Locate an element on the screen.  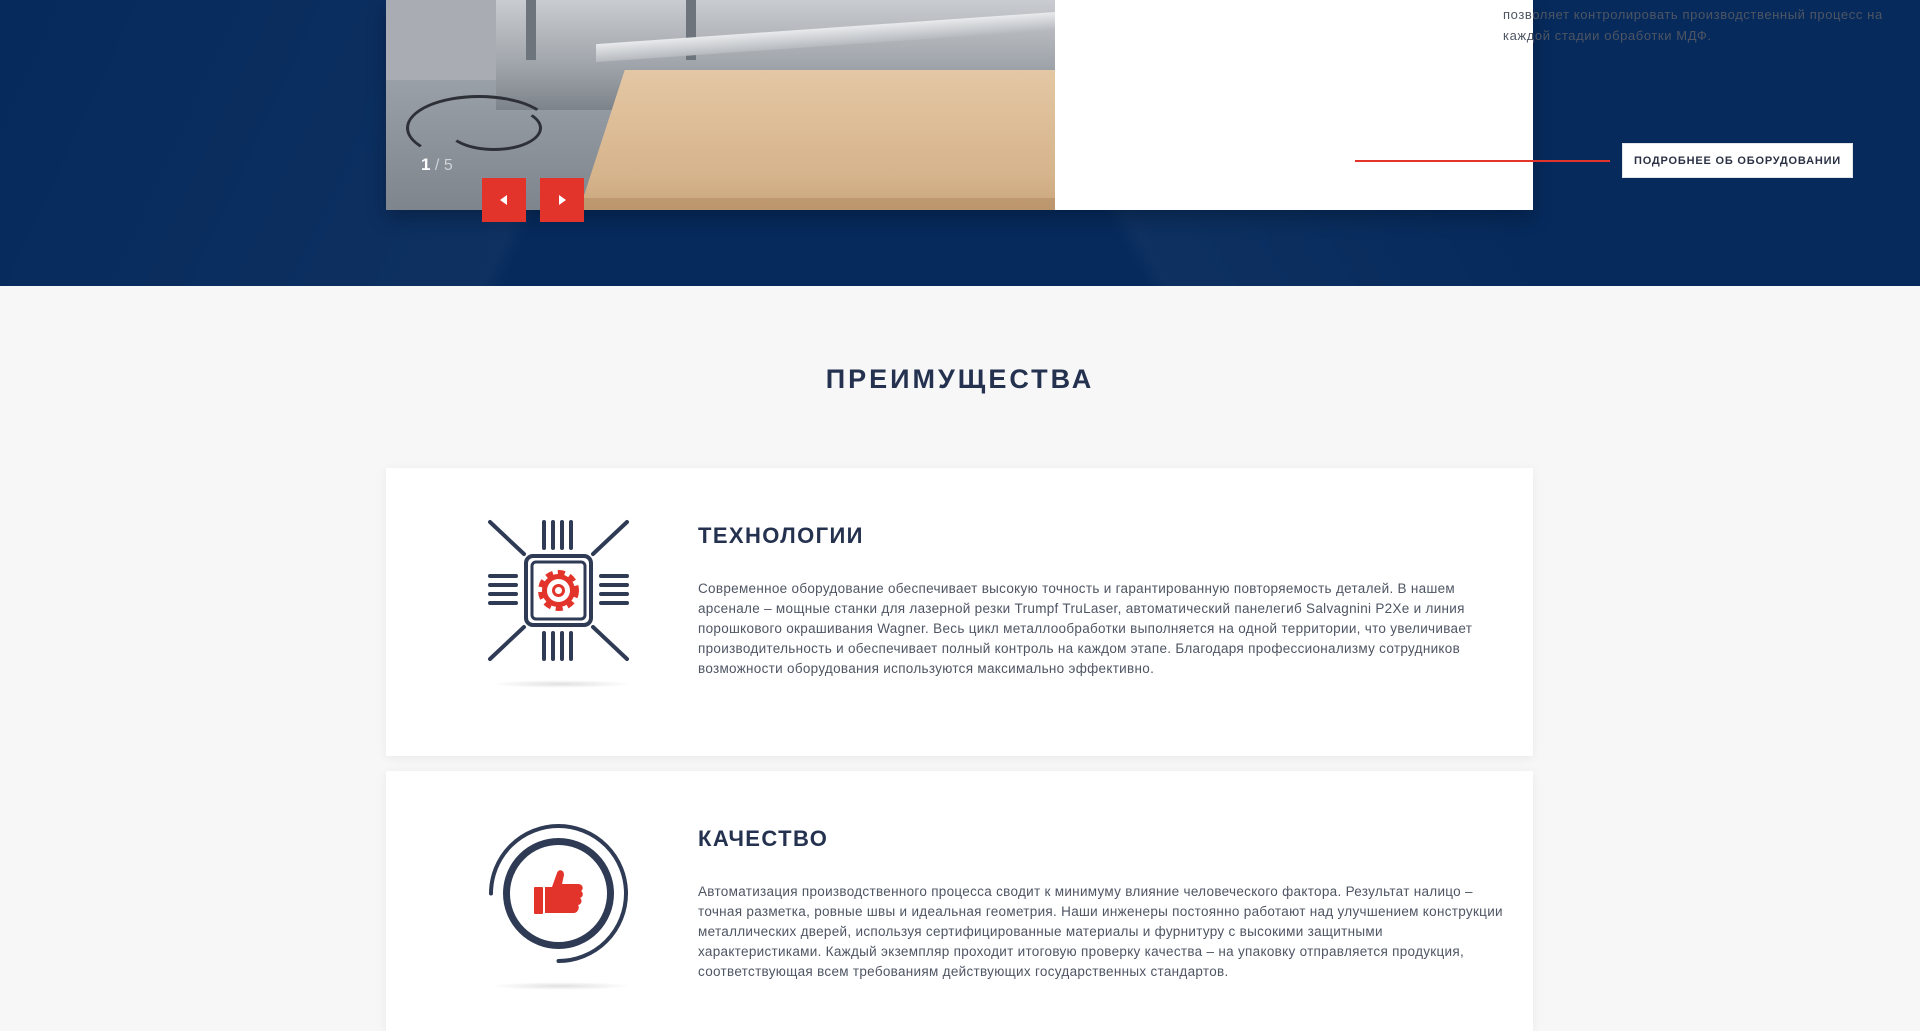
slide-counter-total: / 5 is located at coordinates (443, 165).